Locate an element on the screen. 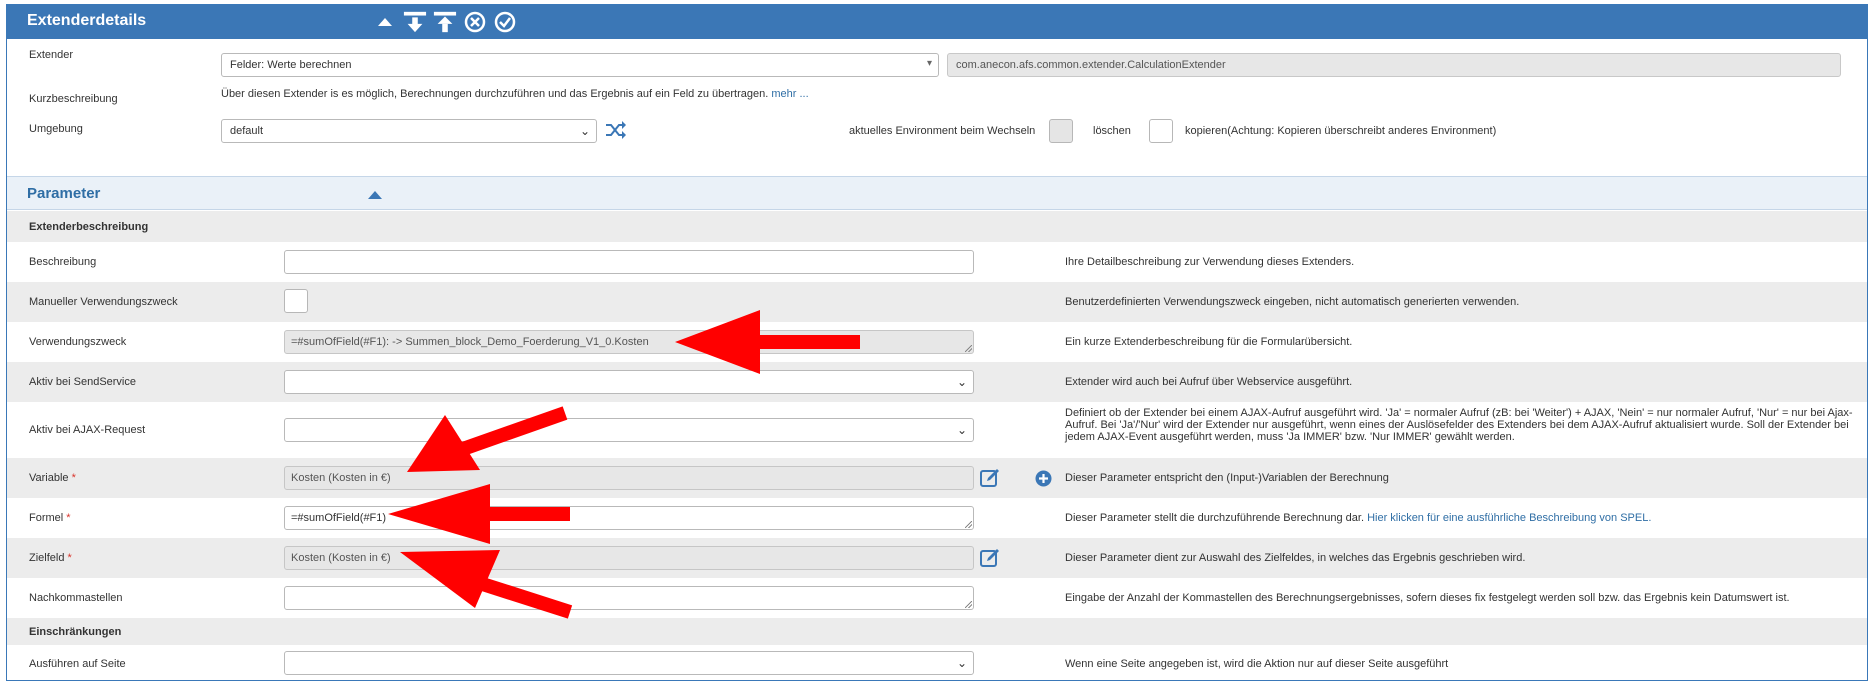 This screenshot has width=1875, height=686. annotation-arrows is located at coordinates (624, 464).